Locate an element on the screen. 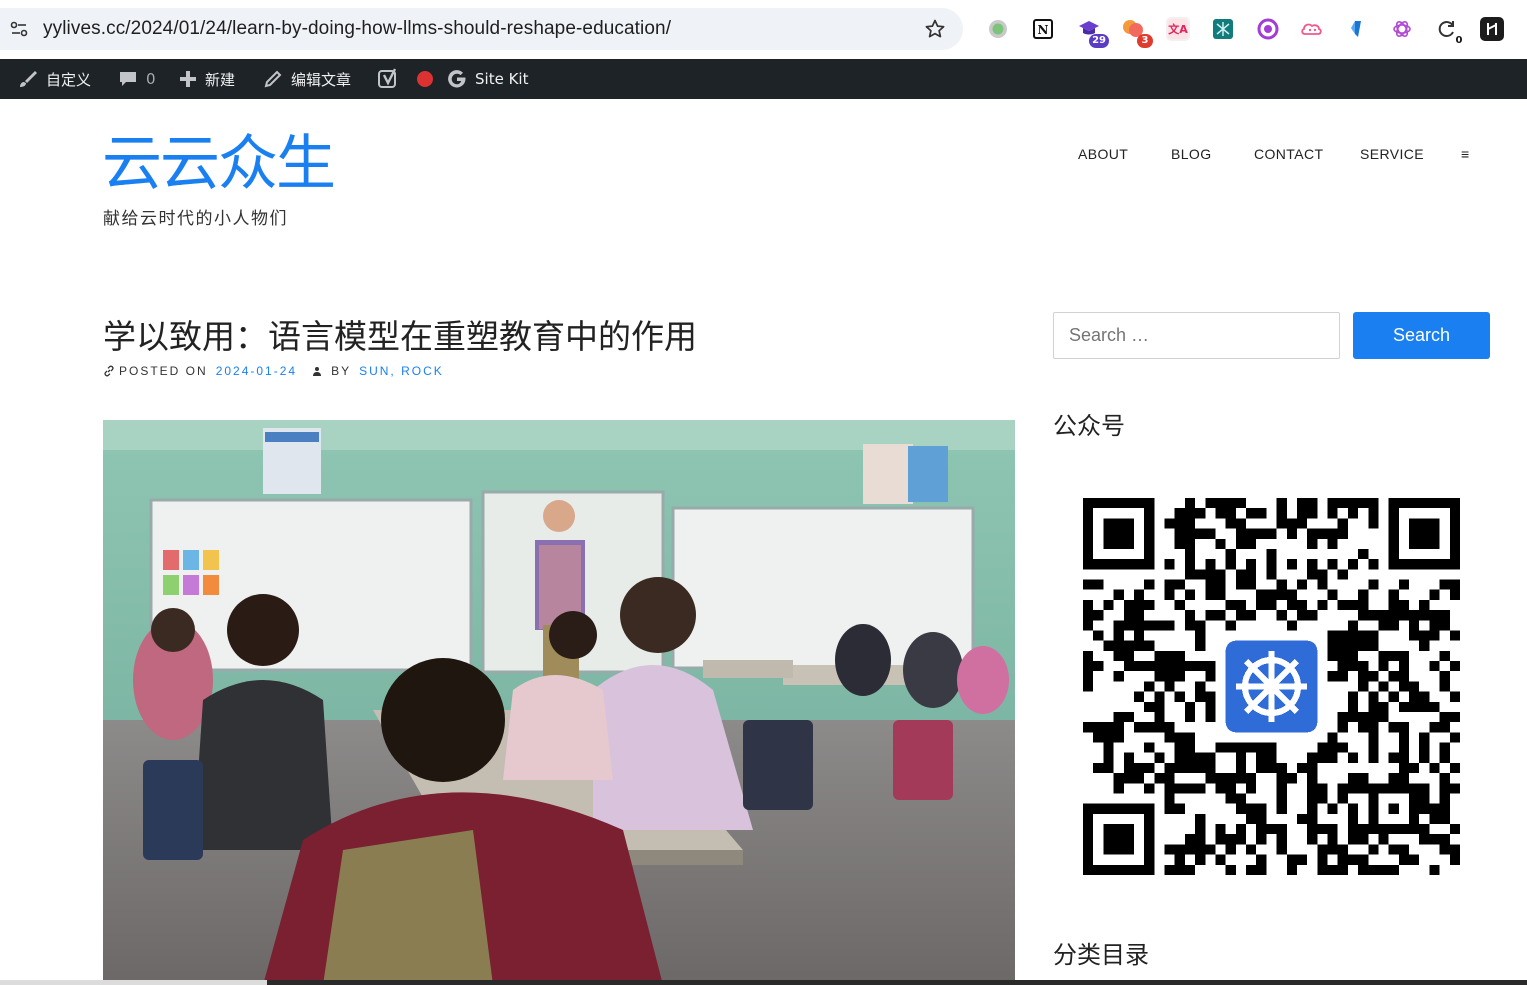 The height and width of the screenshot is (985, 1527). site-description: 献给云时代的小人物们 is located at coordinates (195, 219).